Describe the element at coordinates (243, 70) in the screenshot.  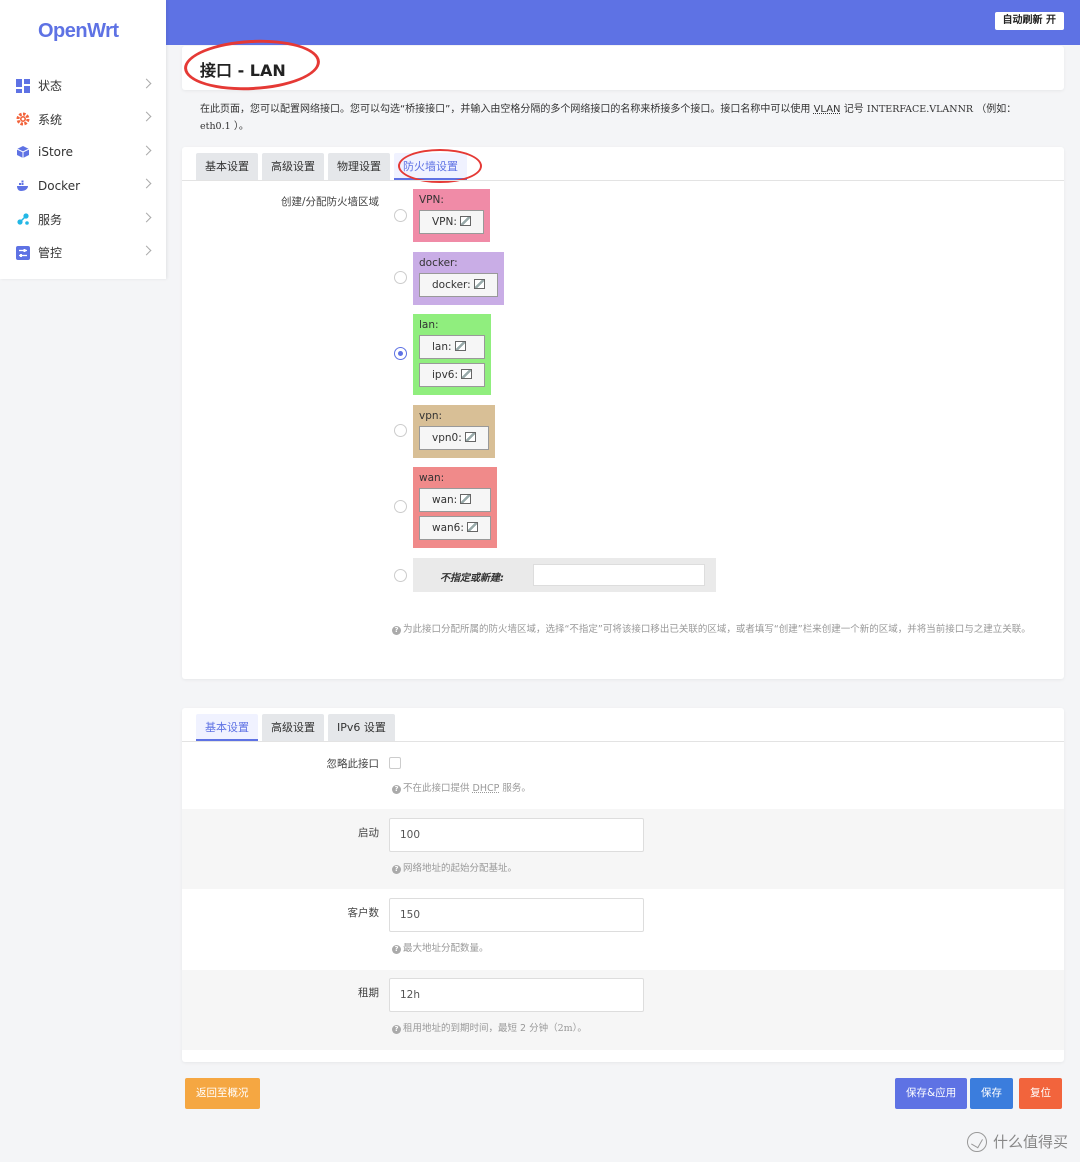
I see `page-title: 接口 - LAN` at that location.